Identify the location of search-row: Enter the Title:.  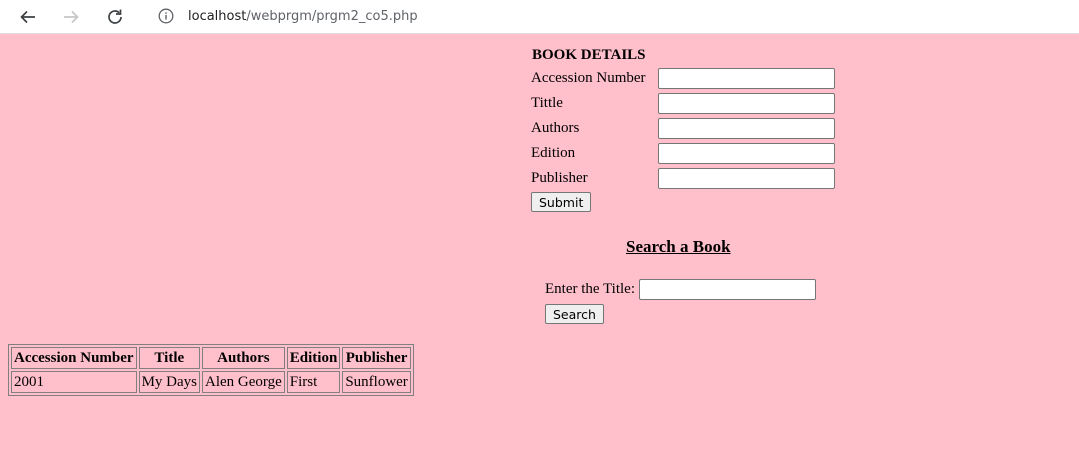
(680, 289).